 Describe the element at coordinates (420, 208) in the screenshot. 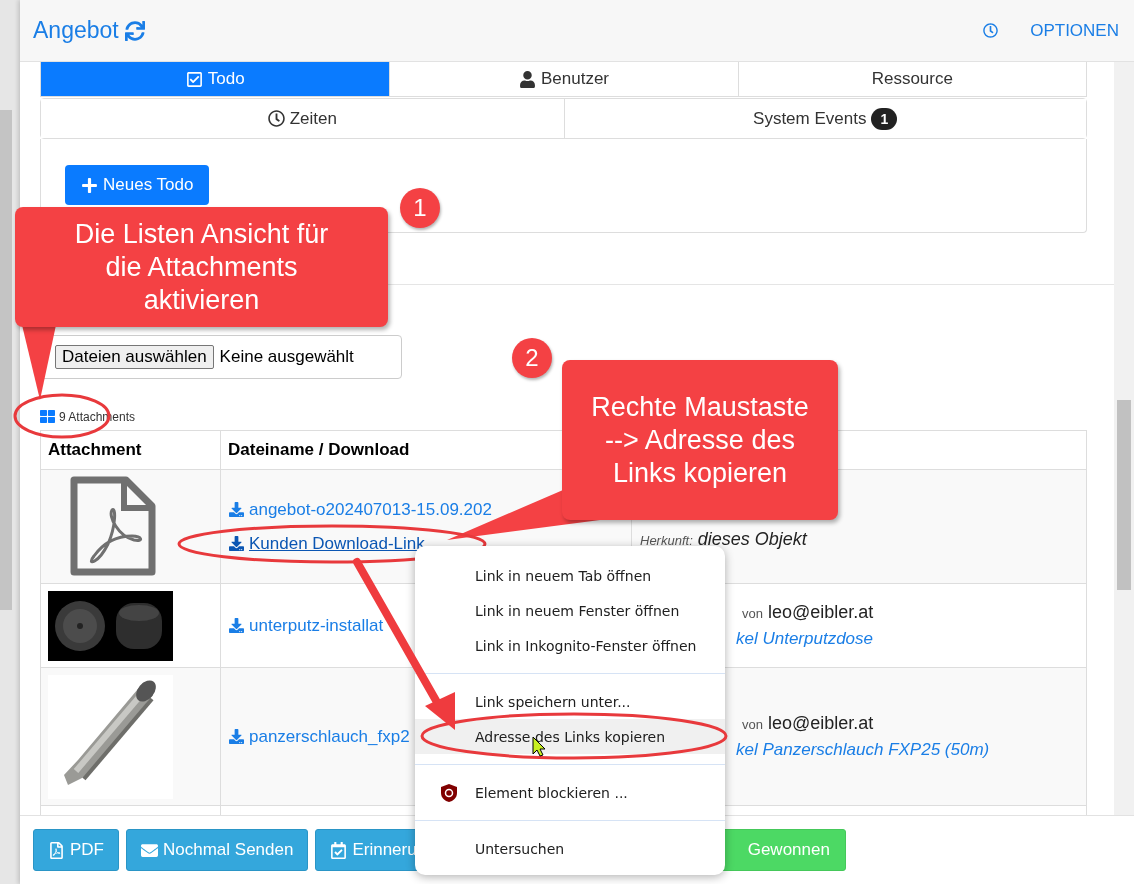

I see `step-badge: 1` at that location.